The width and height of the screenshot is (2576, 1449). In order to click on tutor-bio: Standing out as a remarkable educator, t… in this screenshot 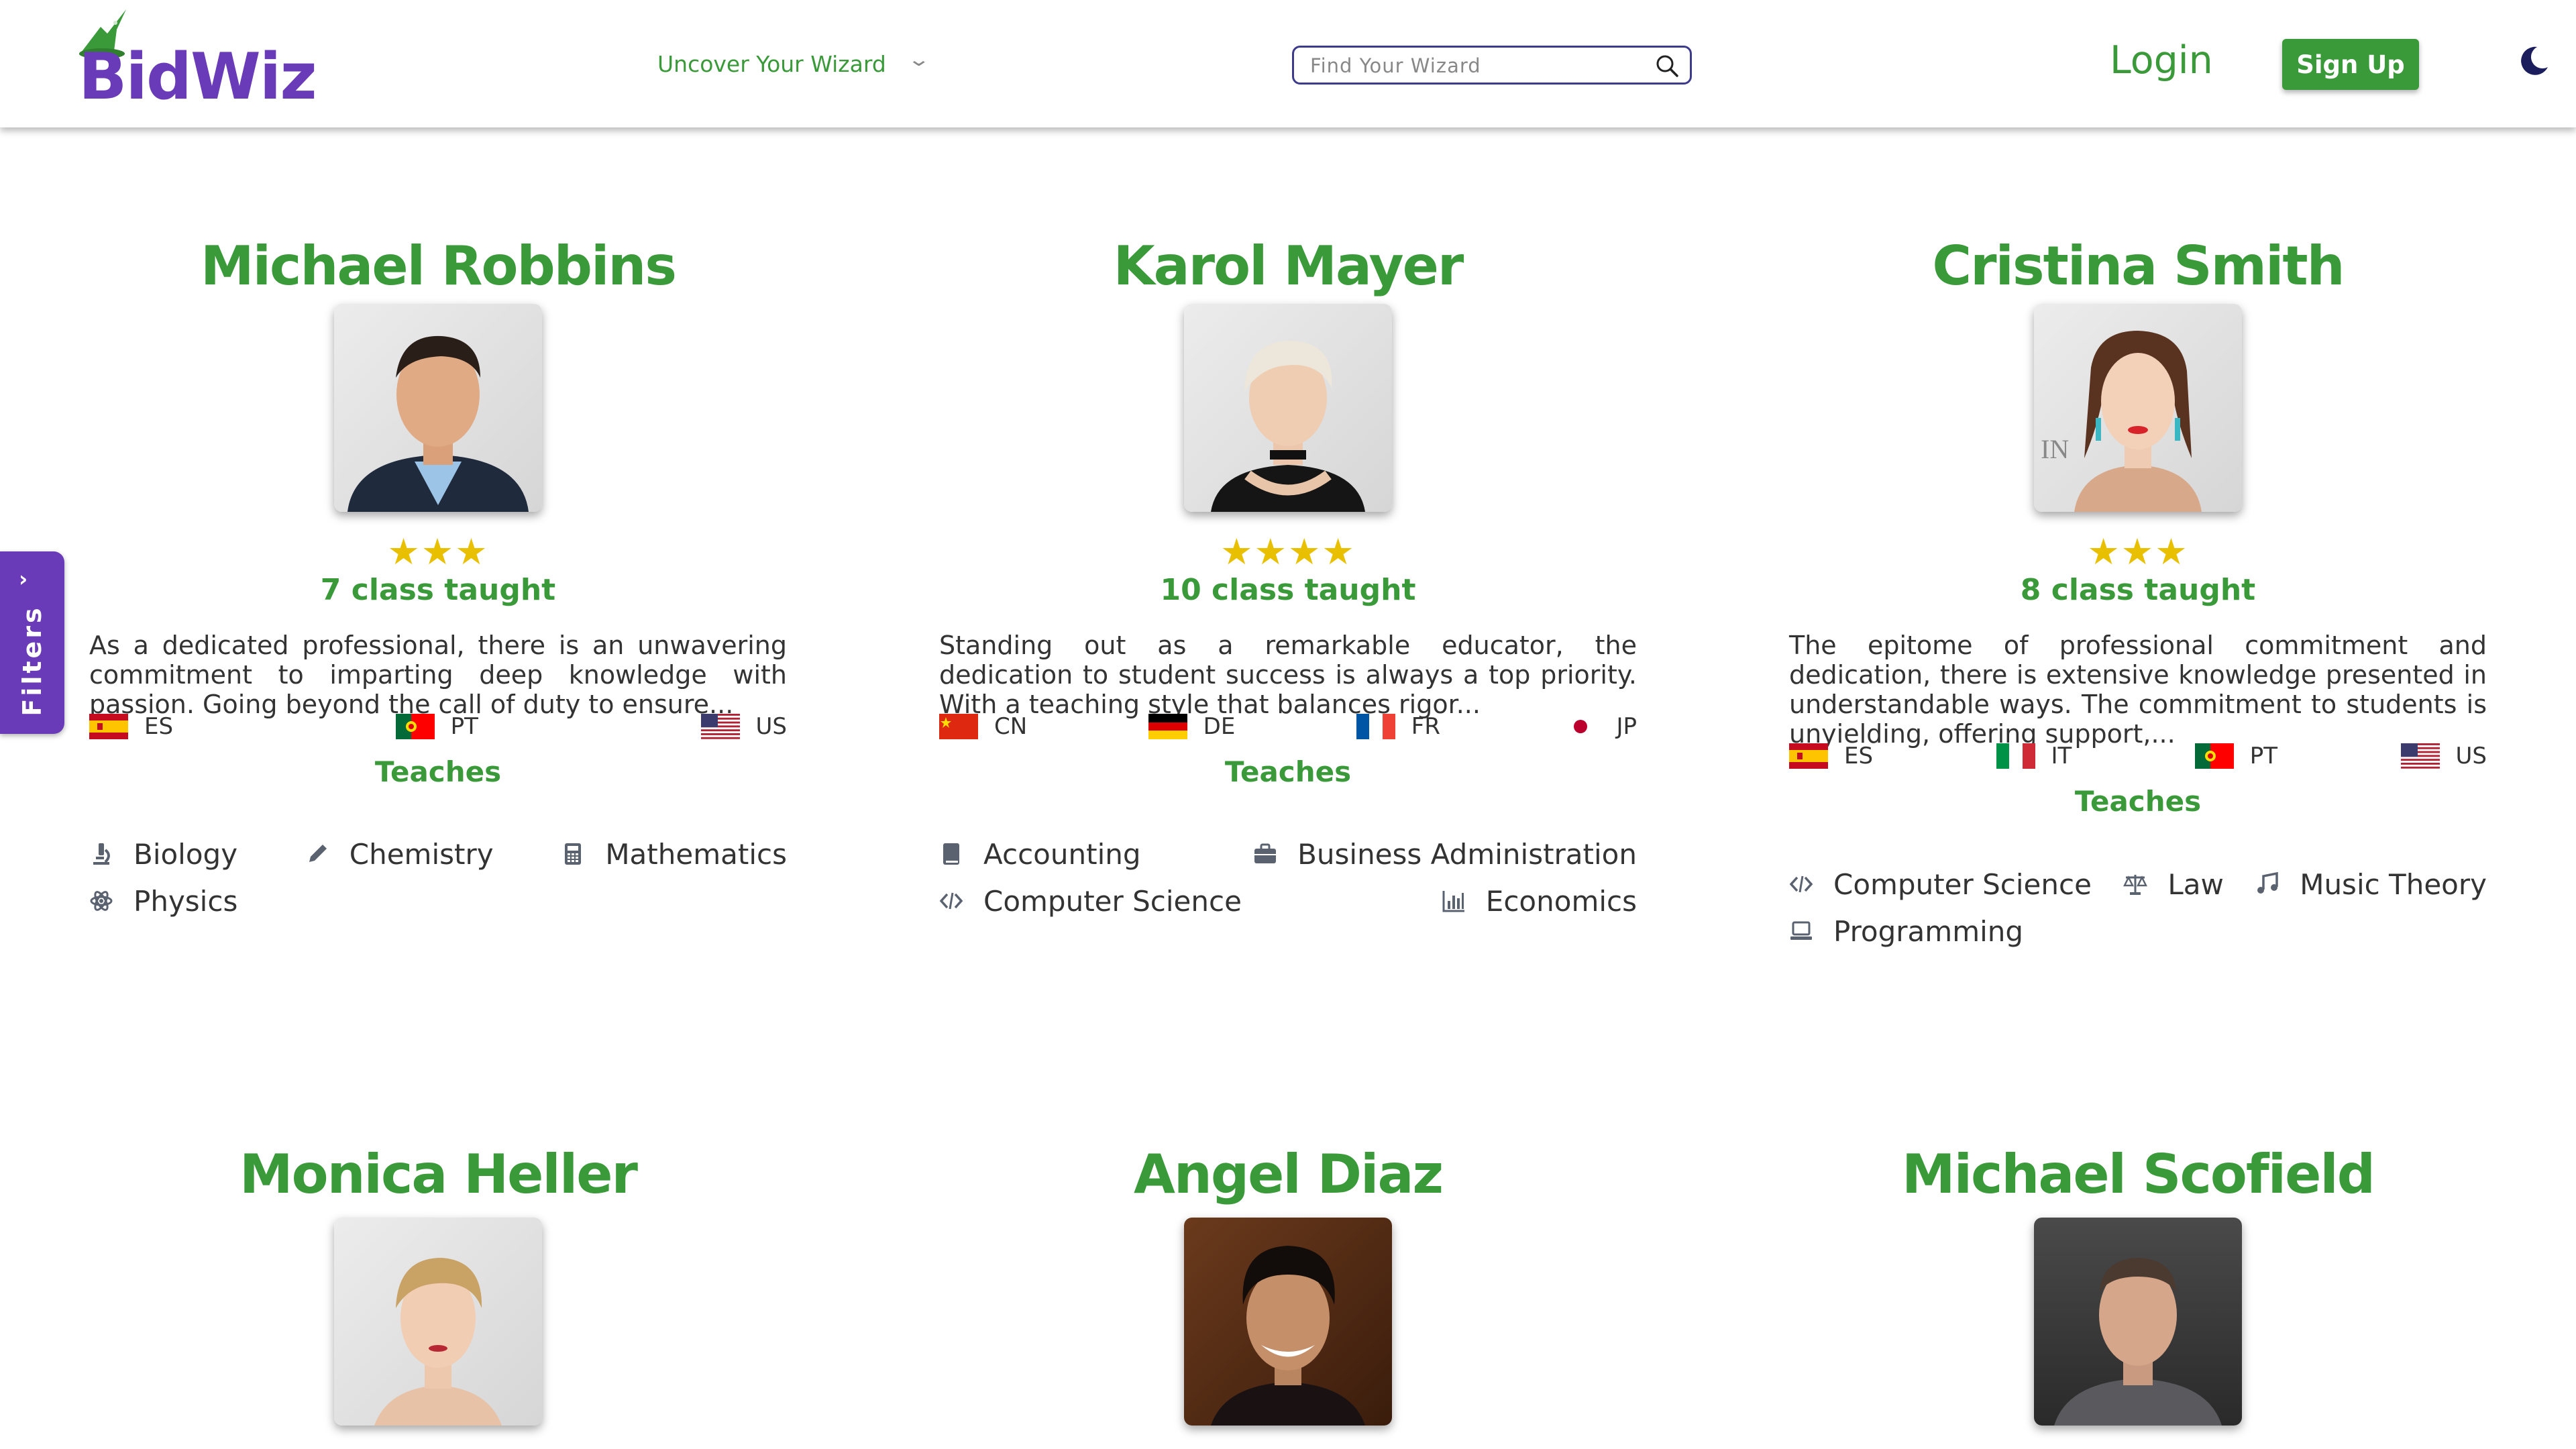, I will do `click(1288, 675)`.